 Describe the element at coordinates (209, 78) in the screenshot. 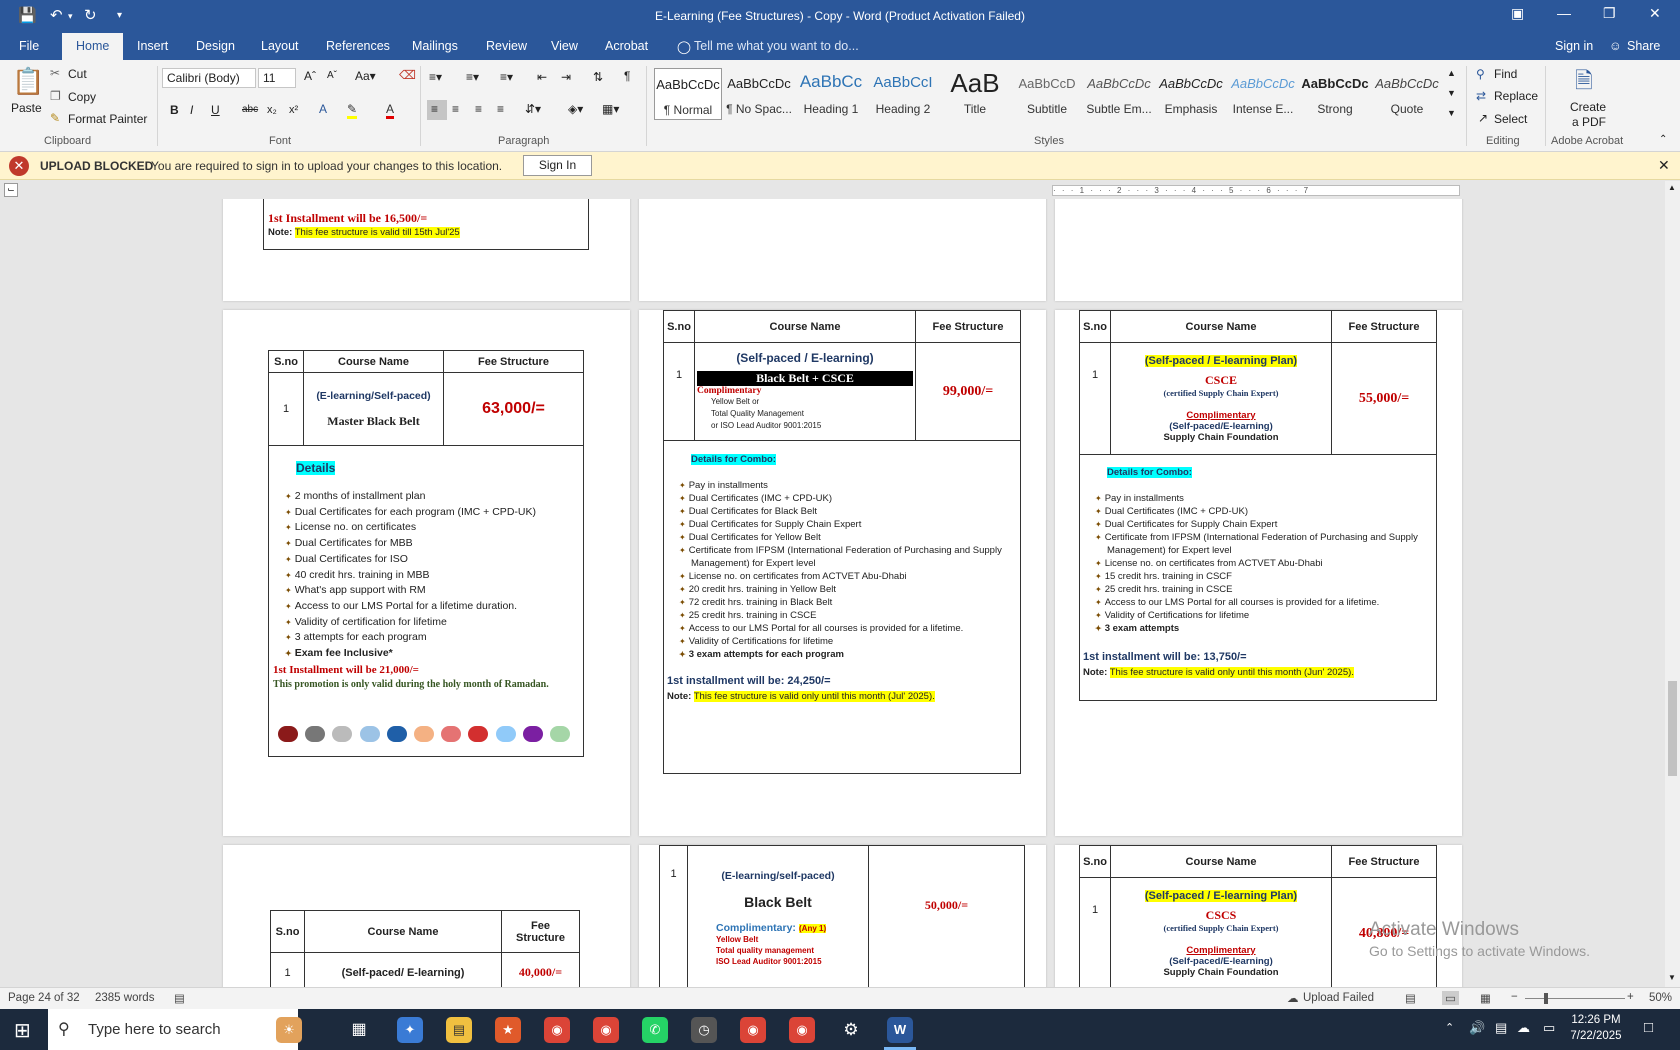

I see `font-name-dropdown: Calibri (Body)` at that location.